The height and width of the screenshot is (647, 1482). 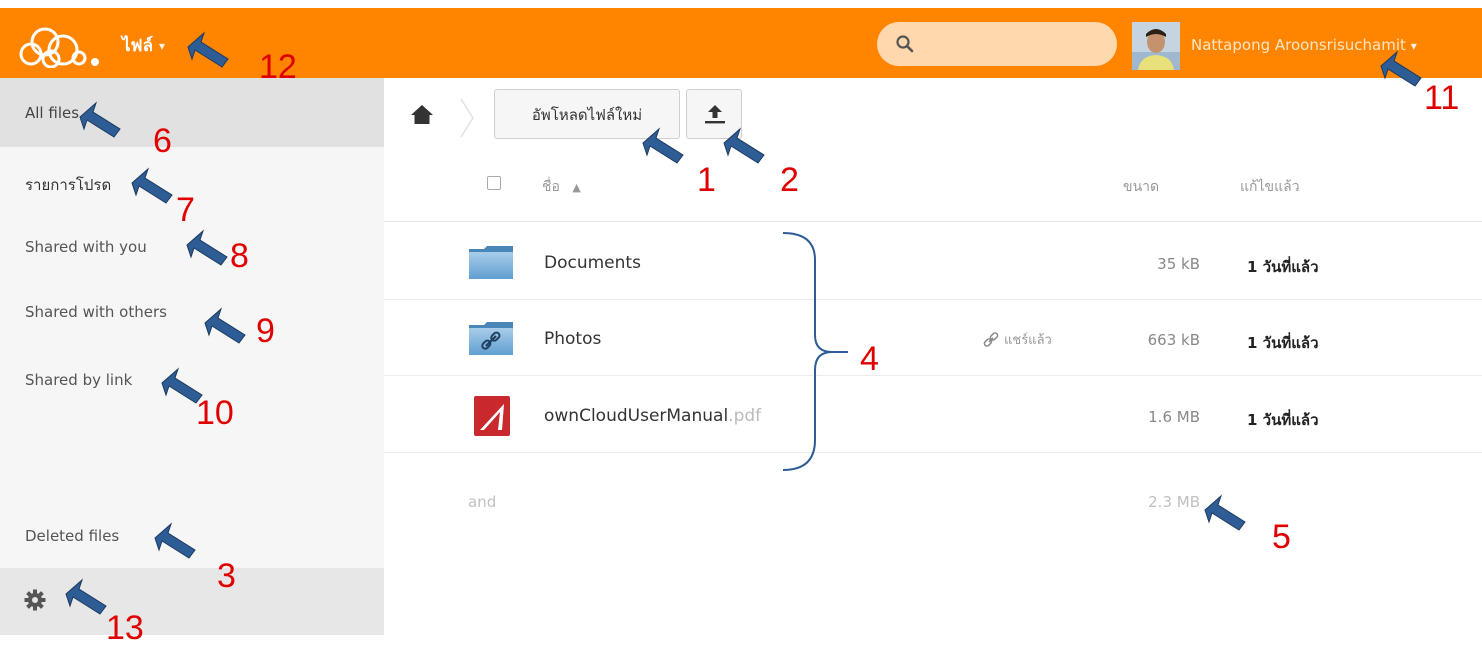 What do you see at coordinates (587, 114) in the screenshot?
I see `new-upload-button: อัพโหลดไฟล์ใหม่` at bounding box center [587, 114].